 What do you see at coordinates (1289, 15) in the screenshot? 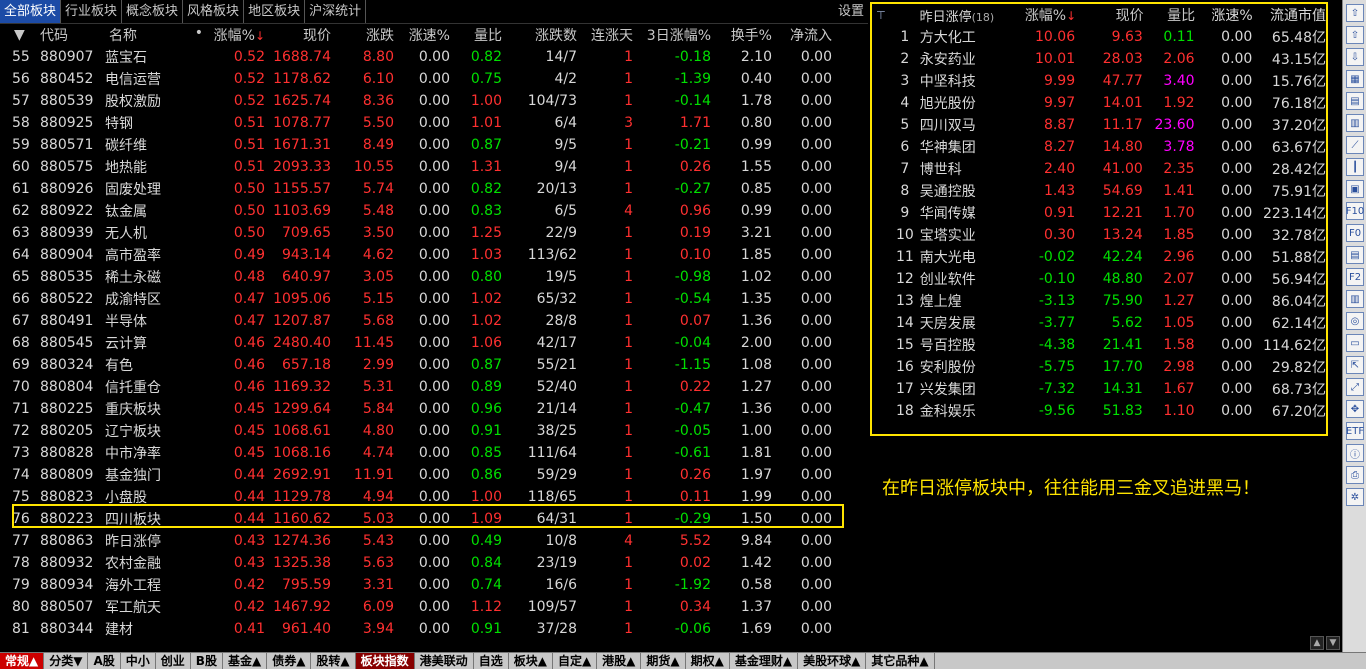
I see `panel-col-market-cap: 流通市值` at bounding box center [1289, 15].